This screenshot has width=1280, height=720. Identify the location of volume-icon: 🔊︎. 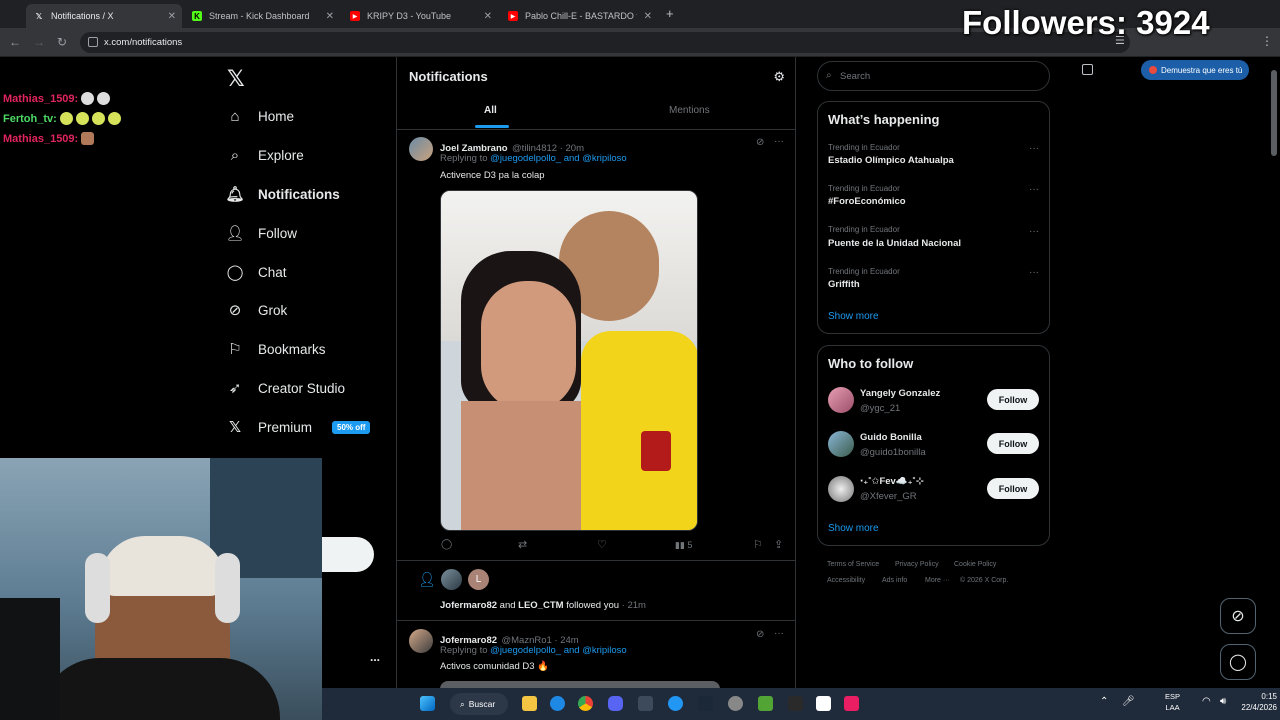
(1223, 701).